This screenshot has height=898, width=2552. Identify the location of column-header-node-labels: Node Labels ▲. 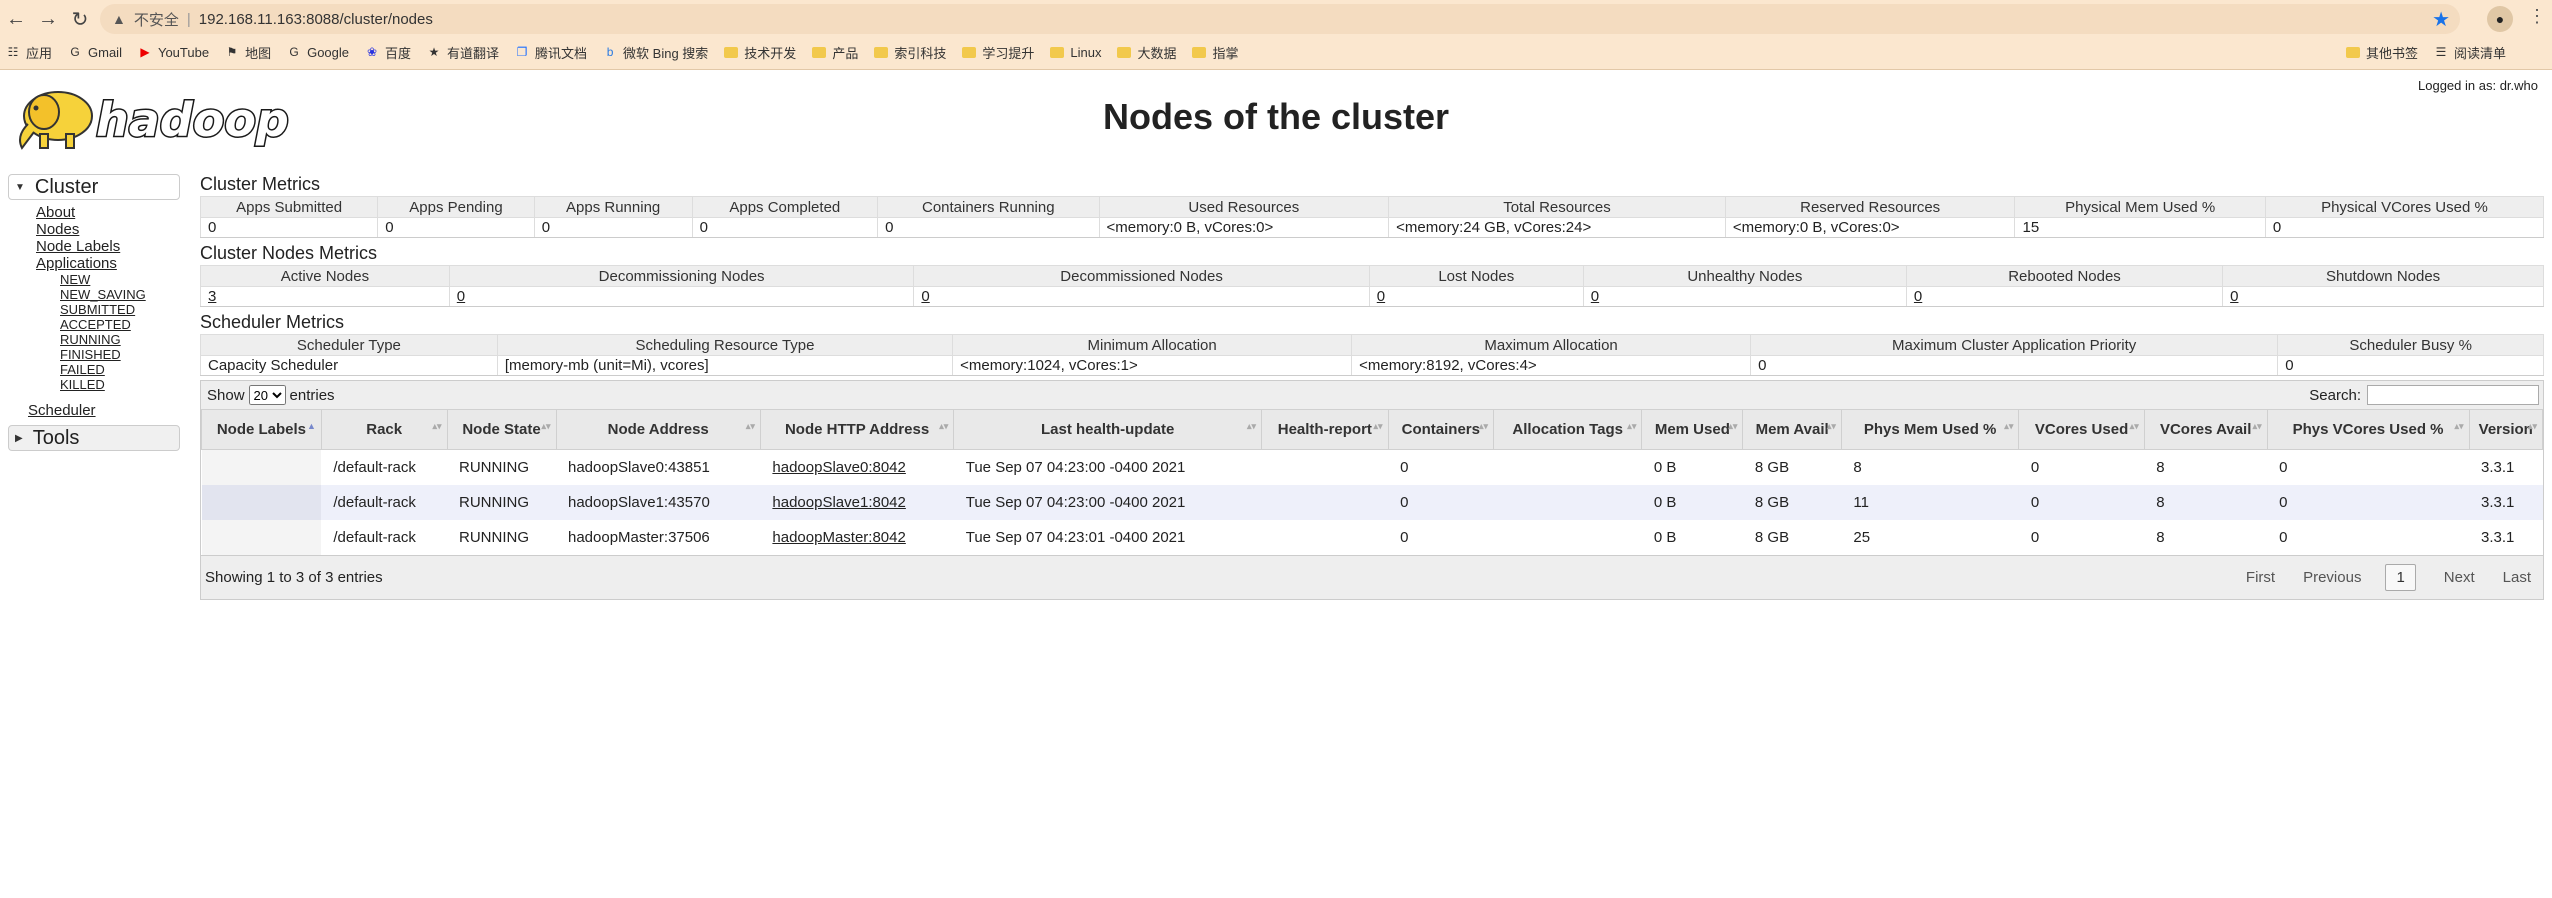
(261, 429).